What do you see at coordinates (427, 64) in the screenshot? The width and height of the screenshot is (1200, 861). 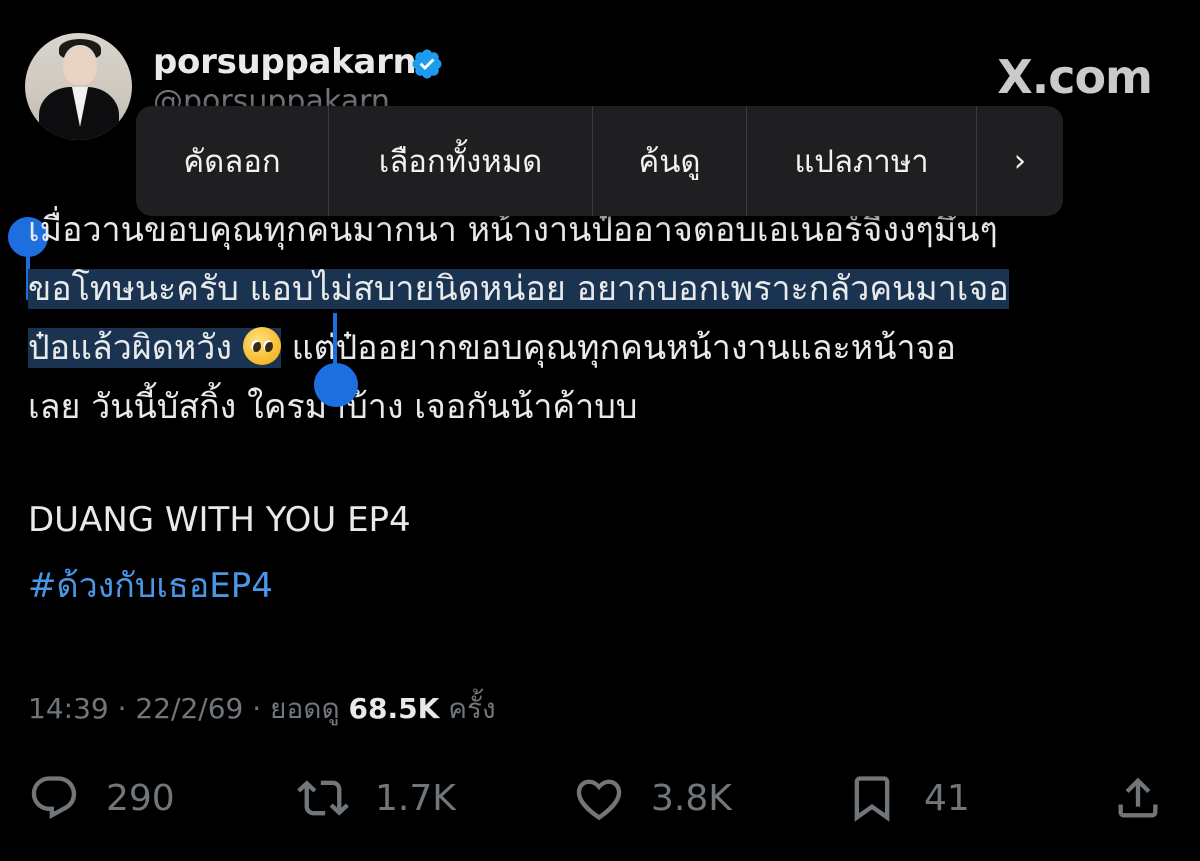 I see `verified-badge-icon` at bounding box center [427, 64].